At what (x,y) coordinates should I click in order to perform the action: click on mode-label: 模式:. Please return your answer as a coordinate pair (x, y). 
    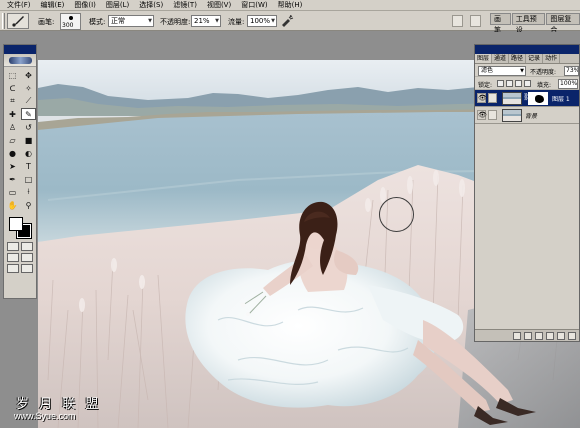
    Looking at the image, I should click on (97, 22).